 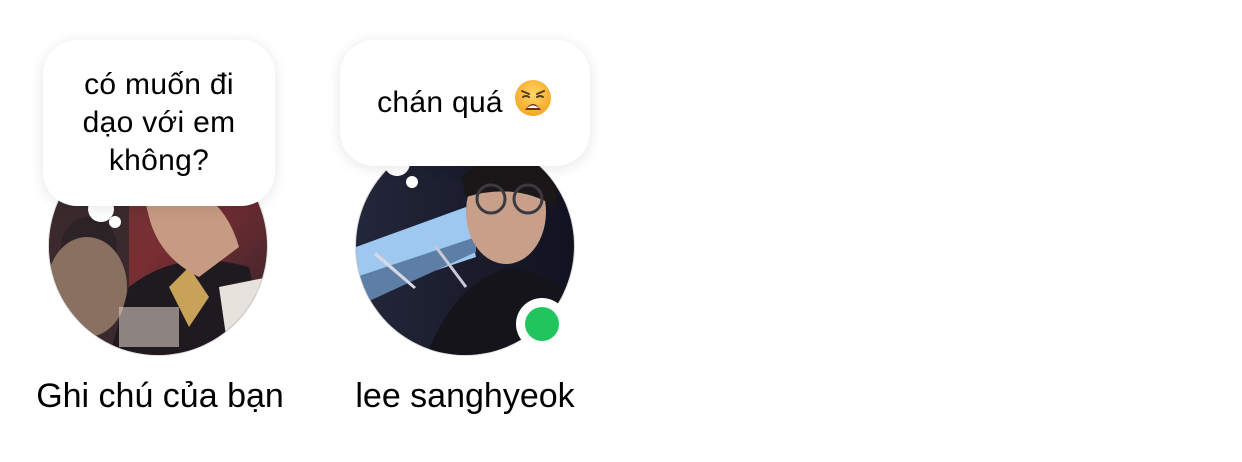 I want to click on online-status-indicator, so click(x=542, y=324).